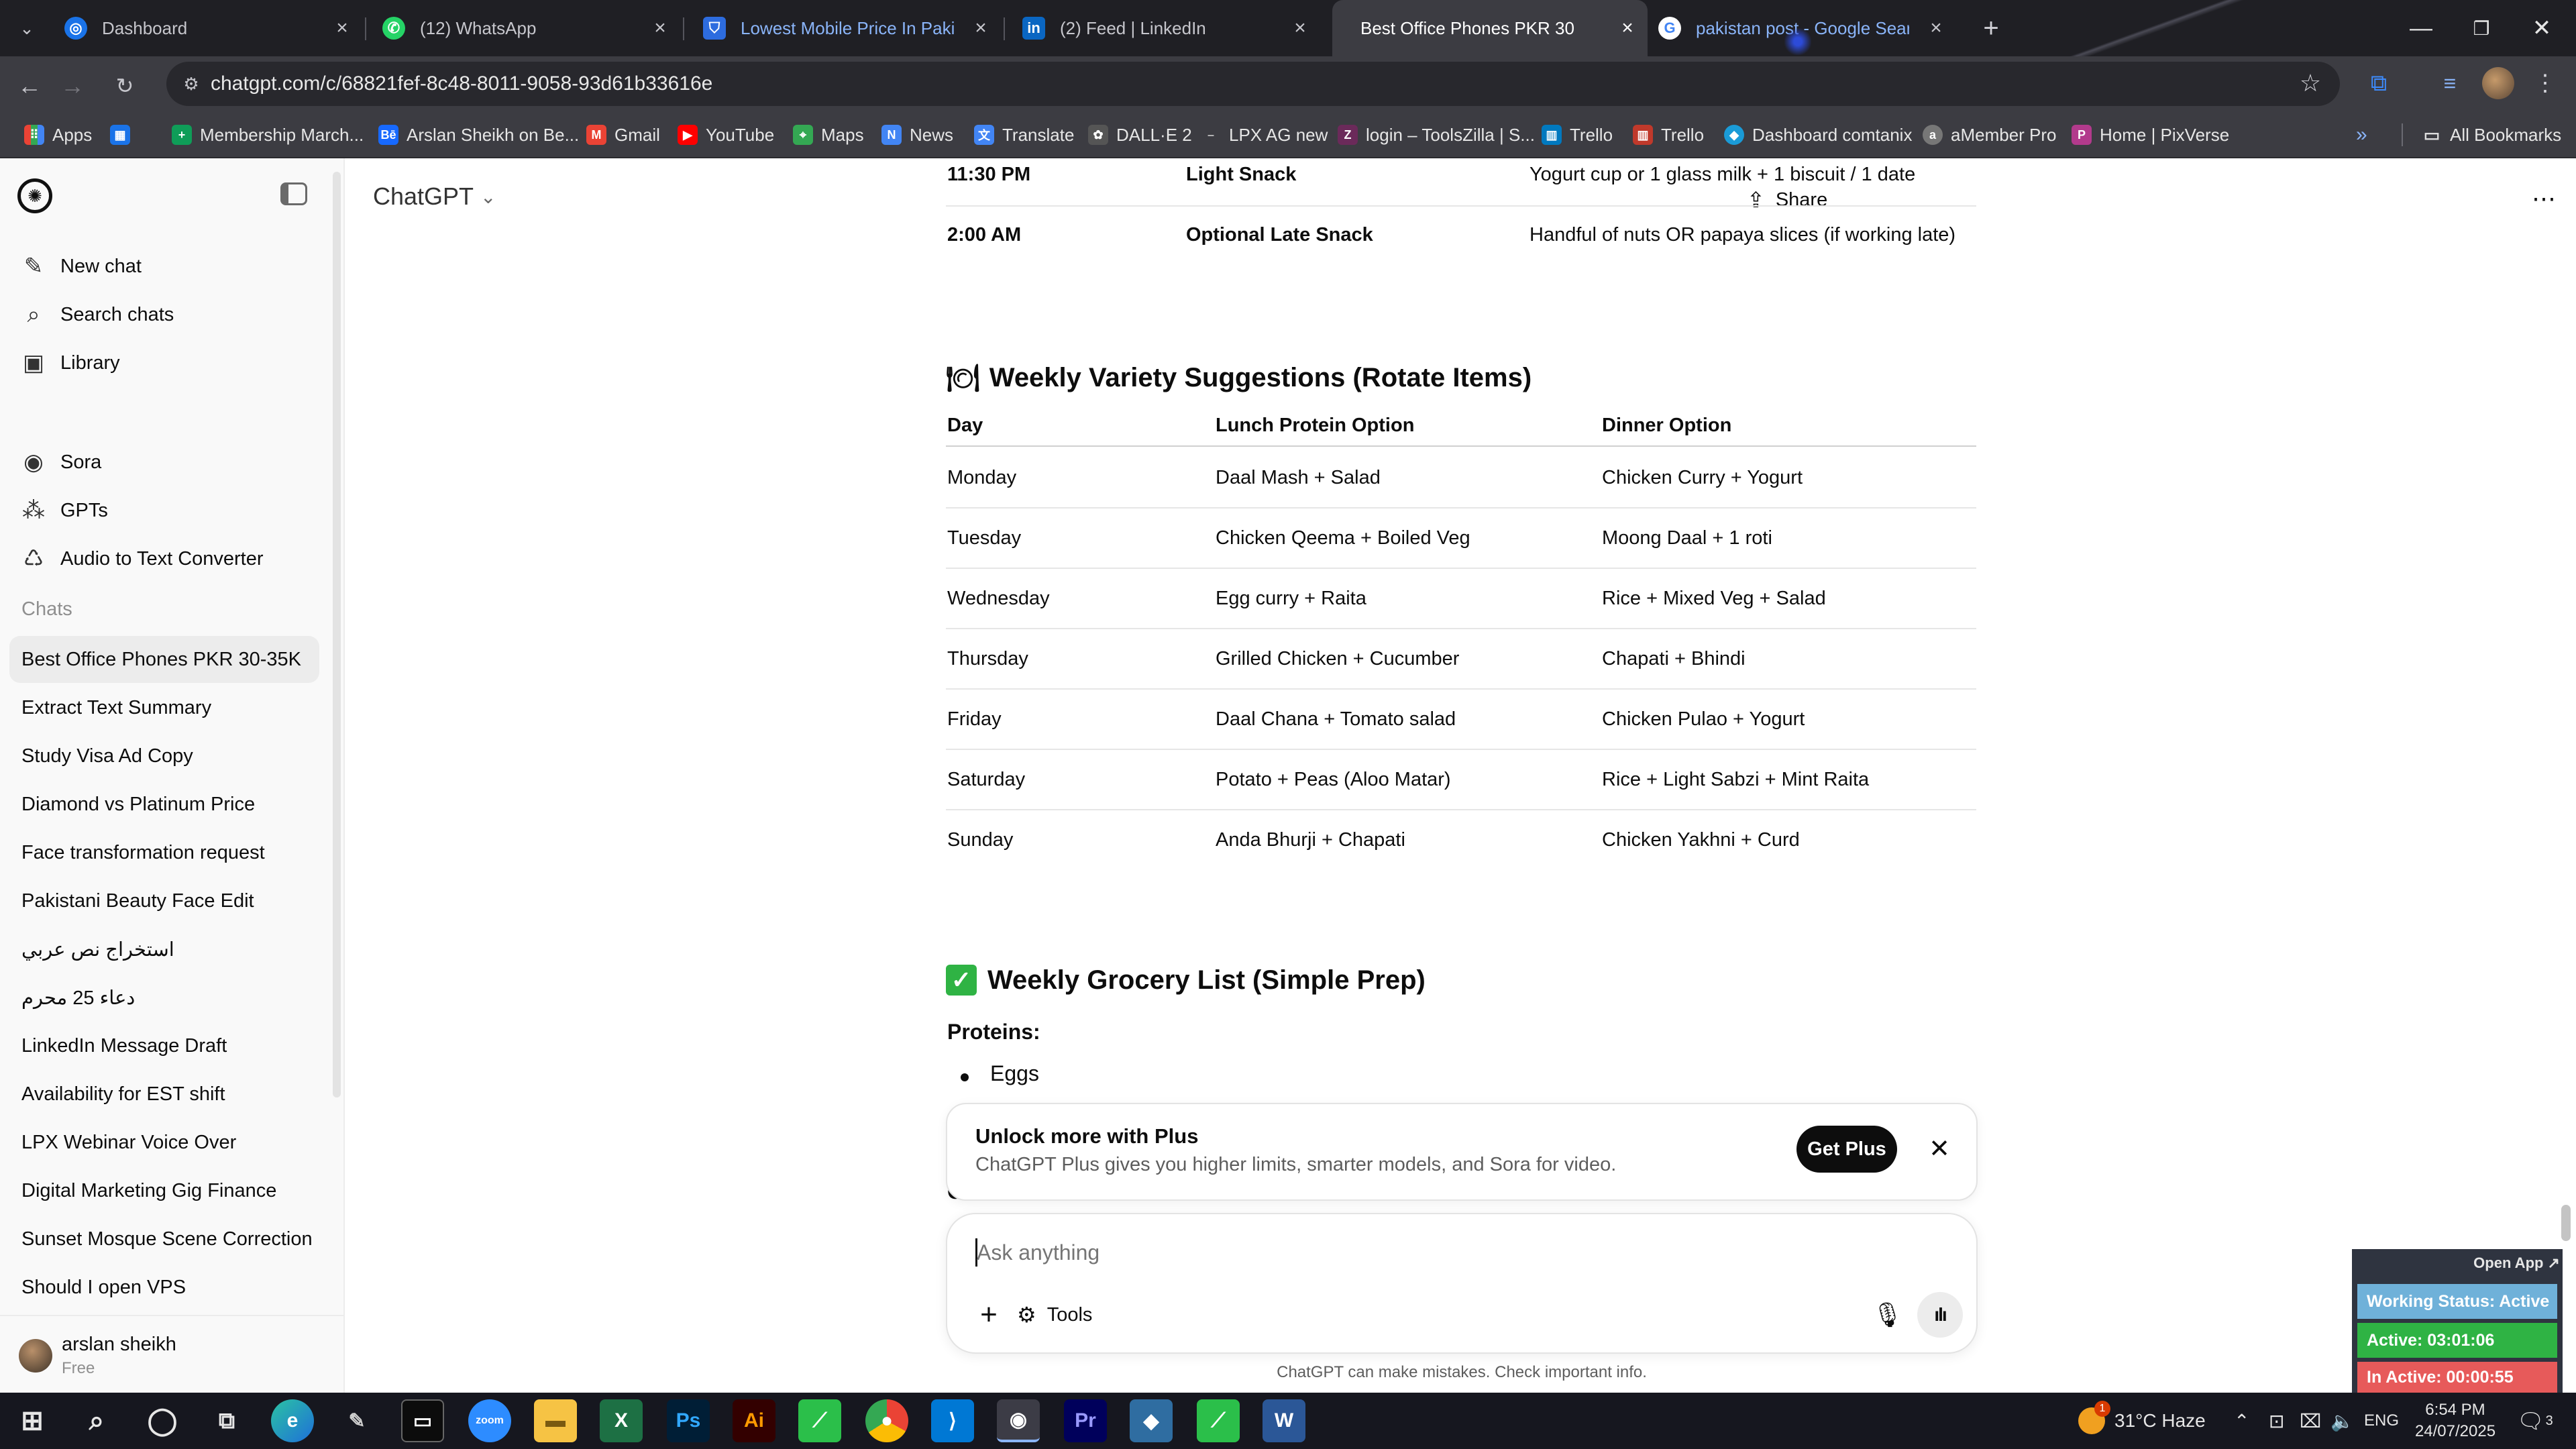 This screenshot has width=2576, height=1449. Describe the element at coordinates (2150, 134) in the screenshot. I see `bookmark-pixverse: P Home | PixVerse` at that location.